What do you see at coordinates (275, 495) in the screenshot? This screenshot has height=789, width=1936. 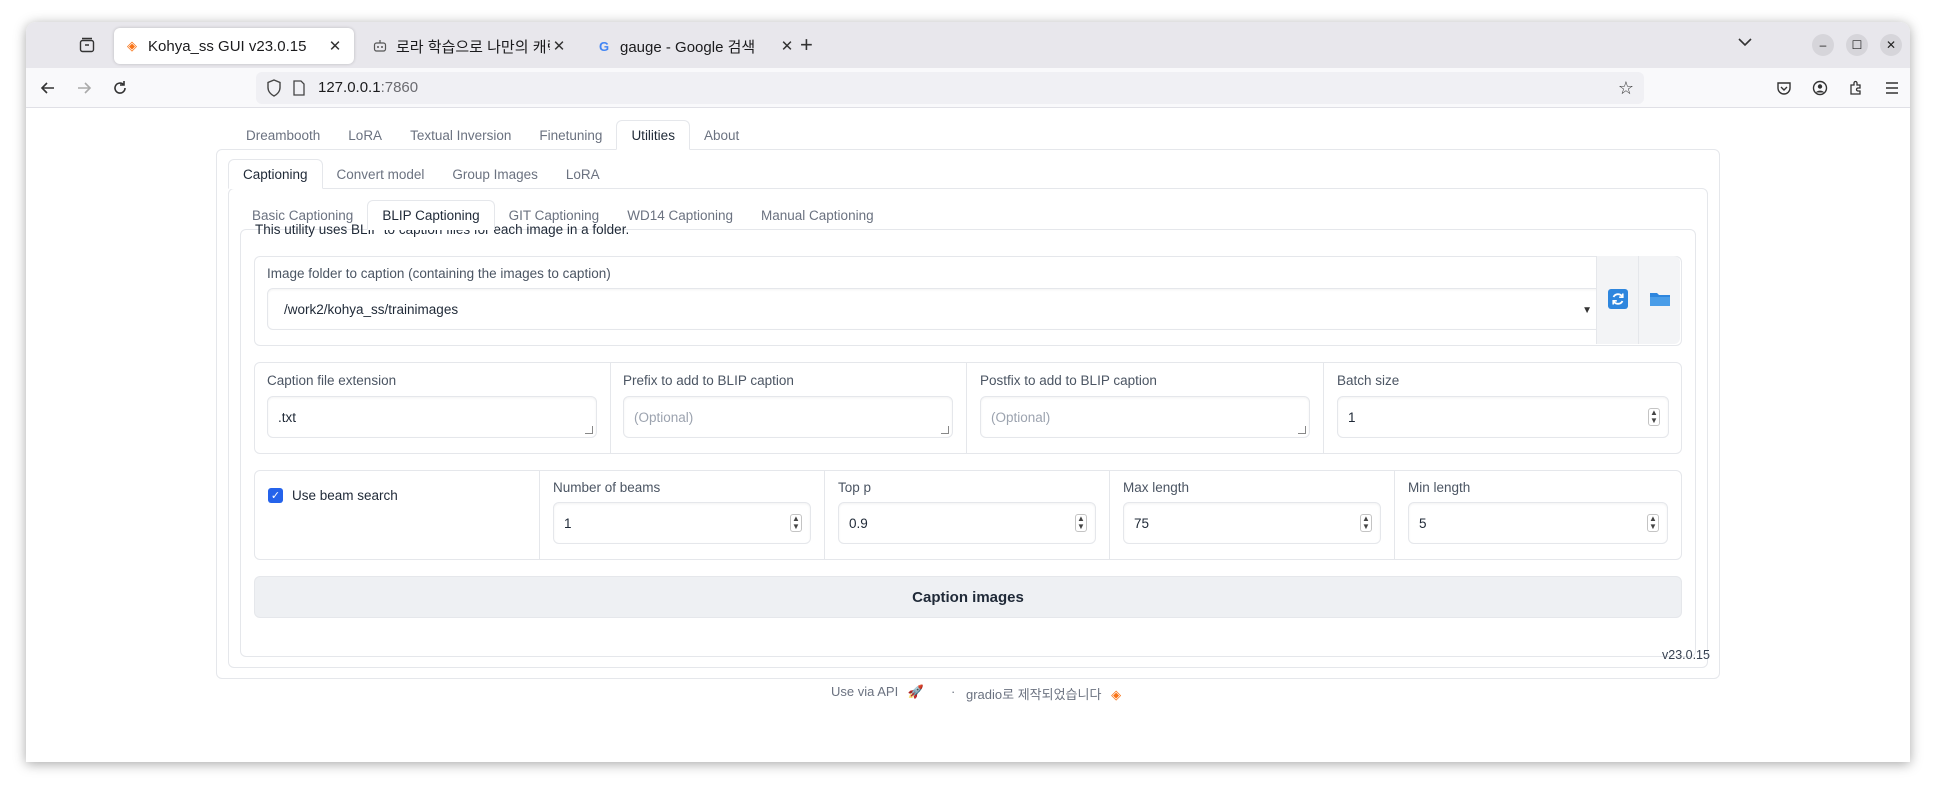 I see `beam-search-checkbox: ✓` at bounding box center [275, 495].